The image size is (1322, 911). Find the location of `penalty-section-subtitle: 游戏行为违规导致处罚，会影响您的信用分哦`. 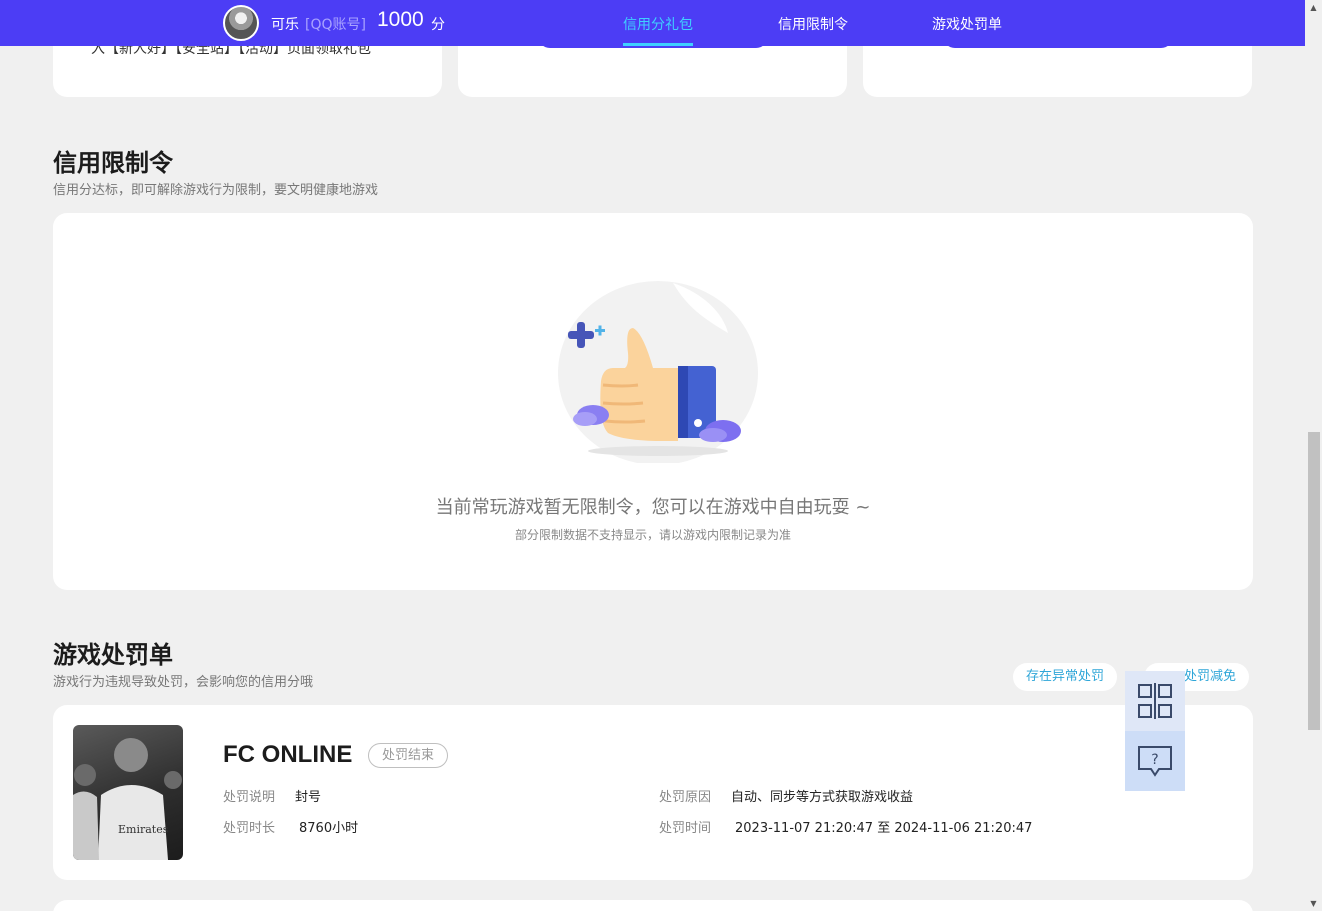

penalty-section-subtitle: 游戏行为违规导致处罚，会影响您的信用分哦 is located at coordinates (183, 682).